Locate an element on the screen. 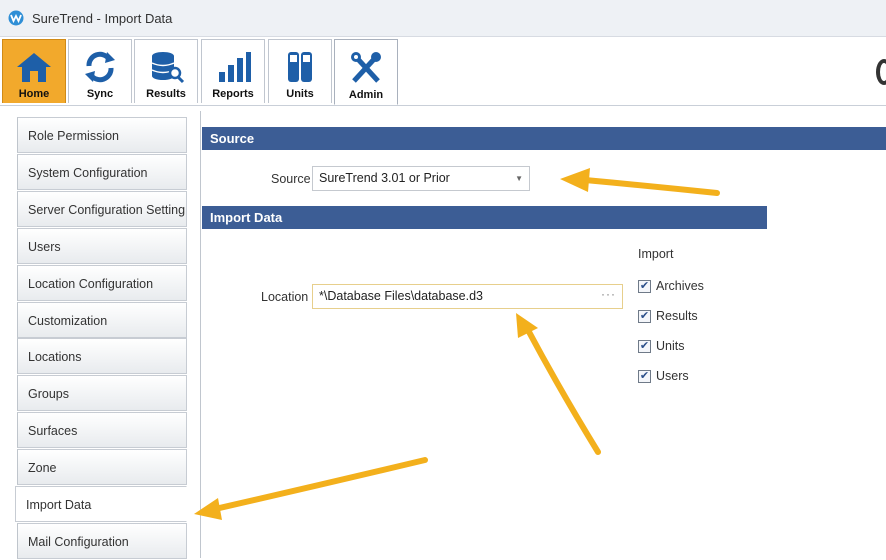 Image resolution: width=886 pixels, height=560 pixels. tab-home: Home is located at coordinates (34, 71).